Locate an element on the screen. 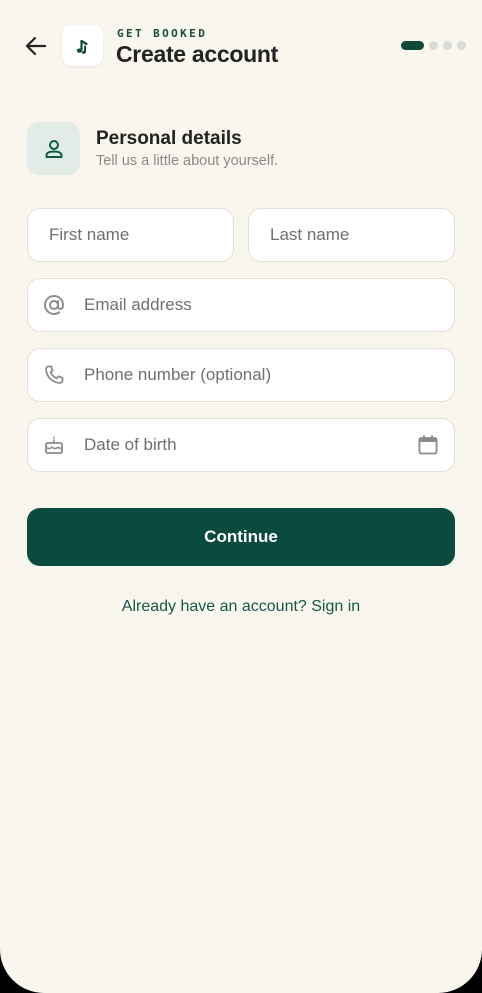  person-icon is located at coordinates (53, 148).